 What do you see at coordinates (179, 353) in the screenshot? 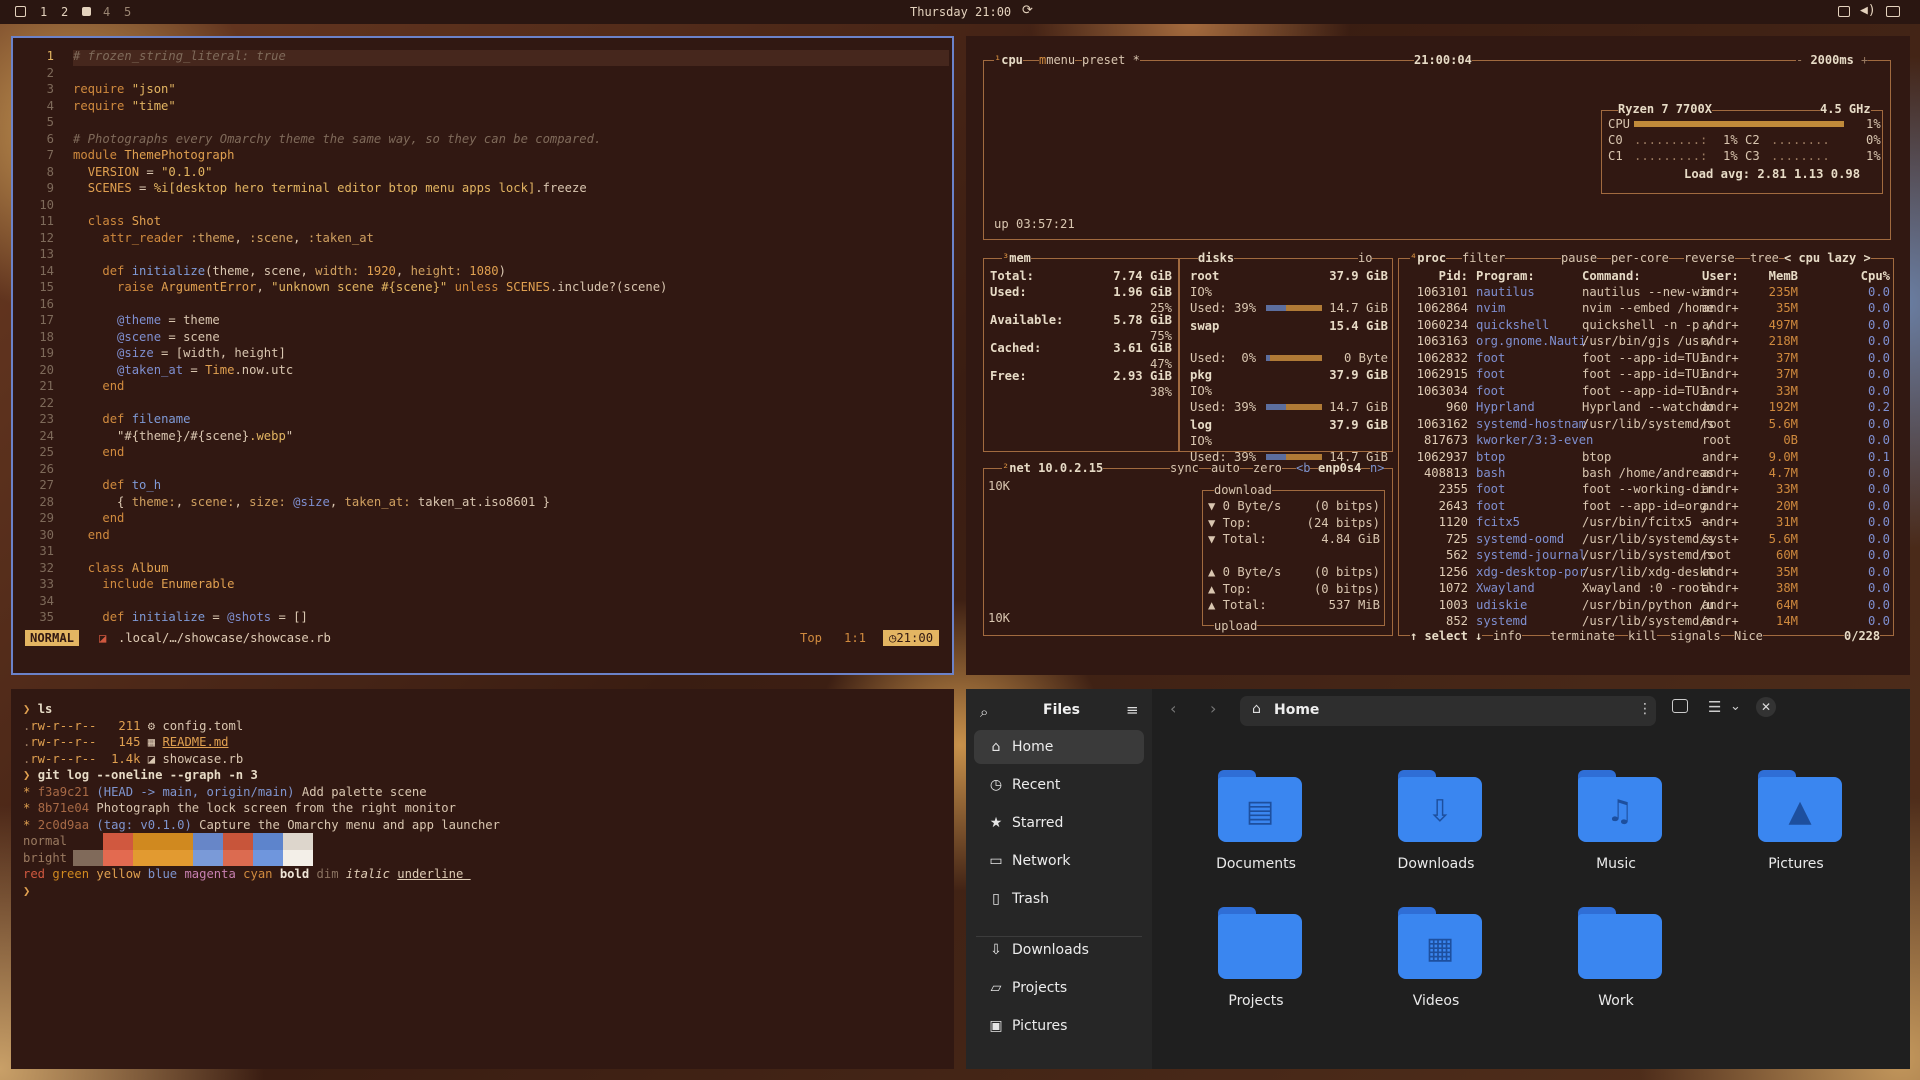
I see `code-line: @size = [width, height]` at bounding box center [179, 353].